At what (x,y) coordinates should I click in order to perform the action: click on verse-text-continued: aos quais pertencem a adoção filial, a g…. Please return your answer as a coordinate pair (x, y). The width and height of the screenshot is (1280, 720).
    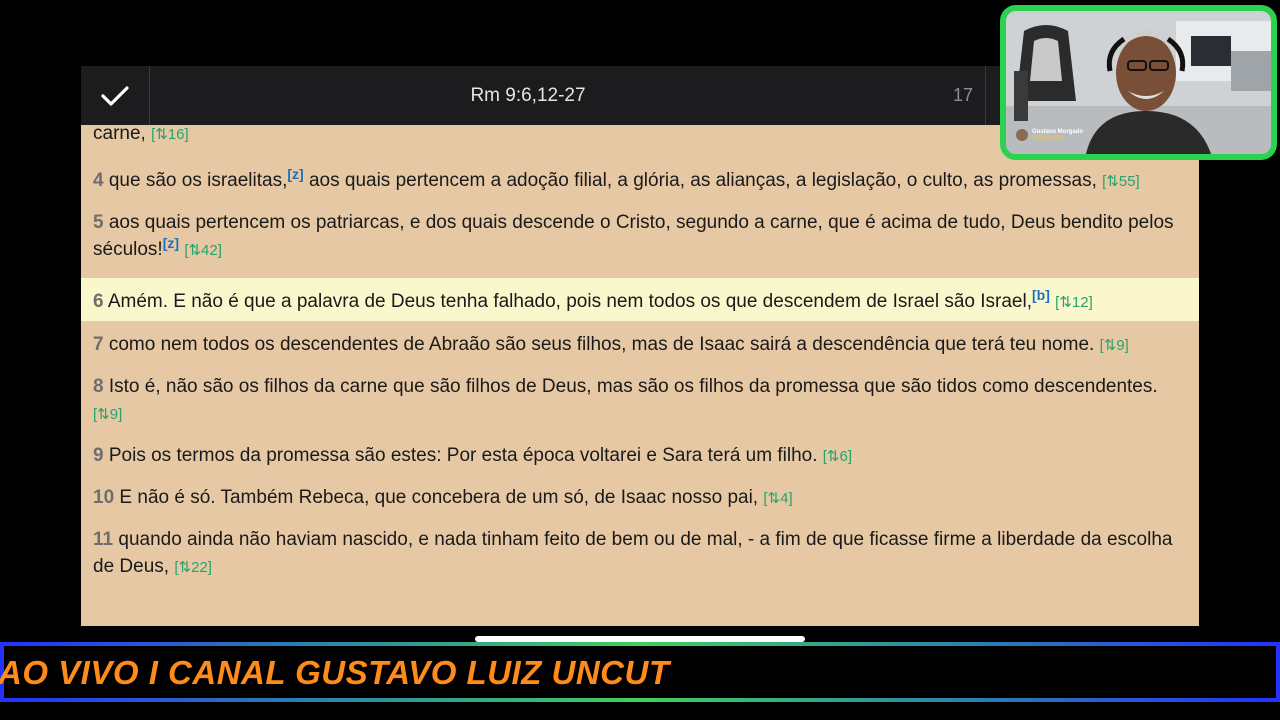
    Looking at the image, I should click on (700, 180).